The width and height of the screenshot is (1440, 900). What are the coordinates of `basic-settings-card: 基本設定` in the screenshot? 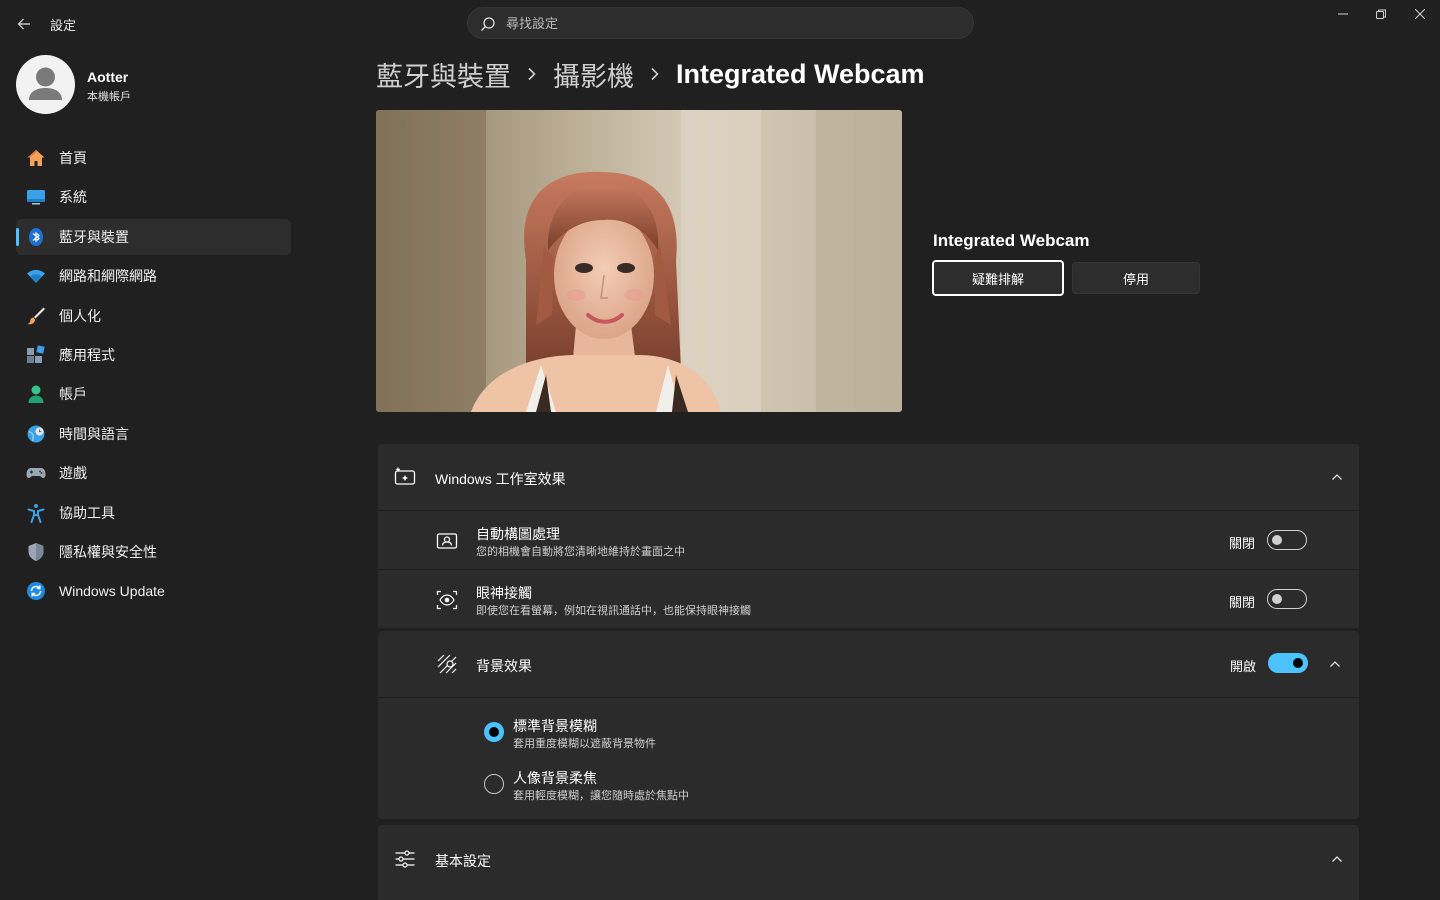 It's located at (868, 862).